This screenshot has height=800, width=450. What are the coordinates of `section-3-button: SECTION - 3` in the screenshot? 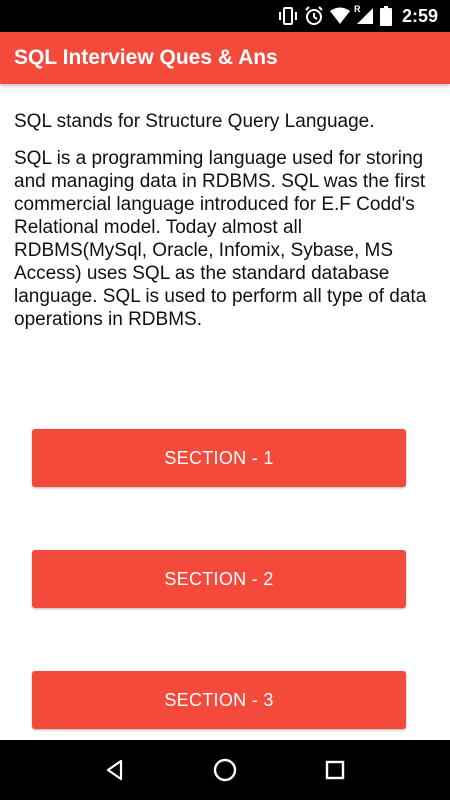 It's located at (219, 700).